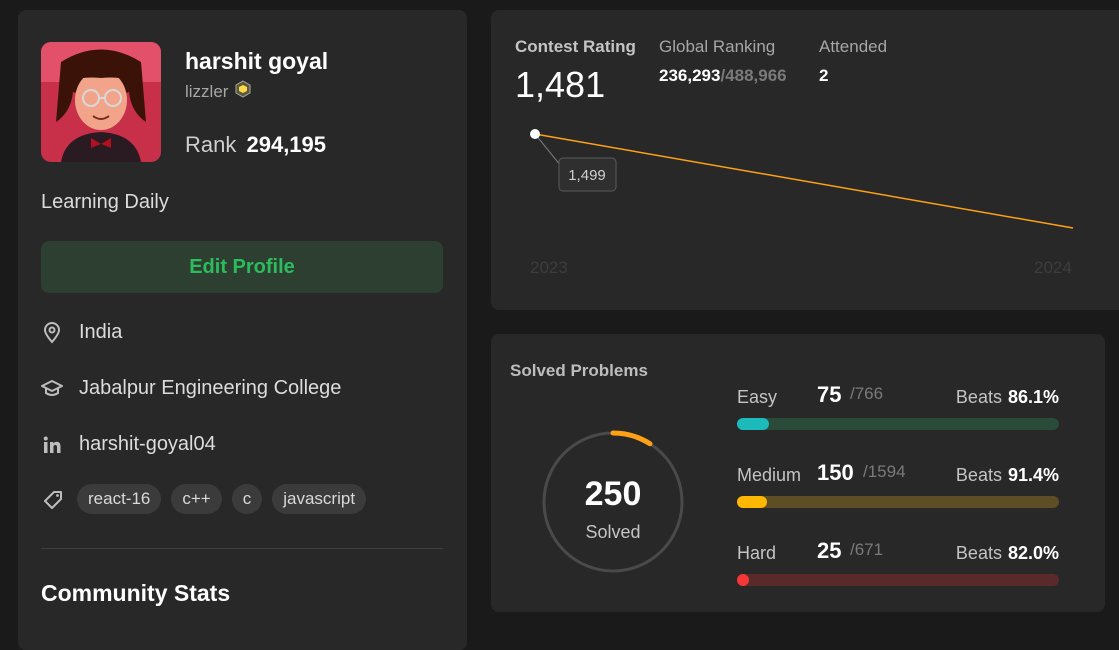 The image size is (1119, 650). I want to click on rating-point, so click(535, 134).